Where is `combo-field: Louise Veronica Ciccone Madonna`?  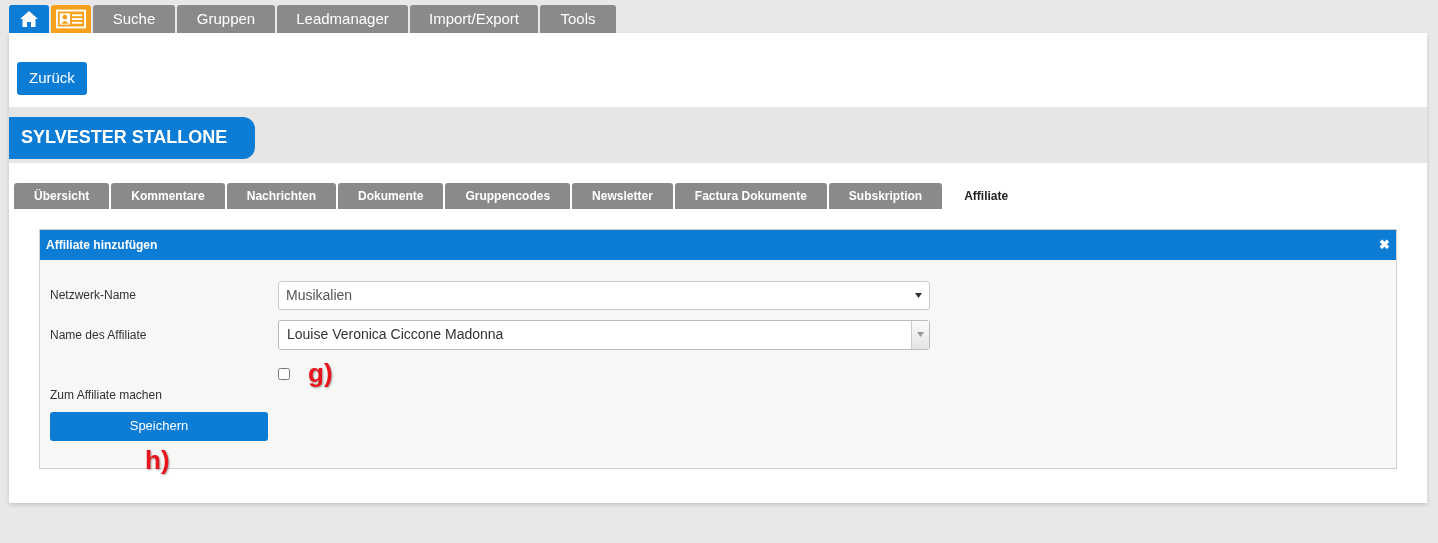 combo-field: Louise Veronica Ciccone Madonna is located at coordinates (604, 334).